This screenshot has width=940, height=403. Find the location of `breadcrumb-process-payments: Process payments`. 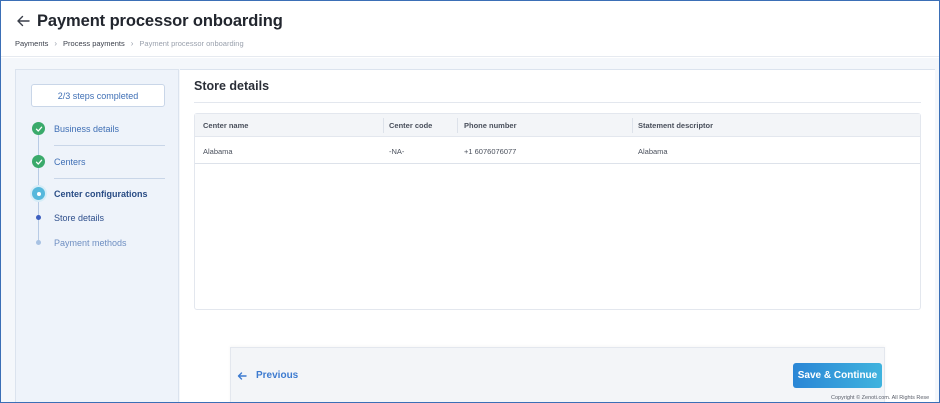

breadcrumb-process-payments: Process payments is located at coordinates (94, 43).